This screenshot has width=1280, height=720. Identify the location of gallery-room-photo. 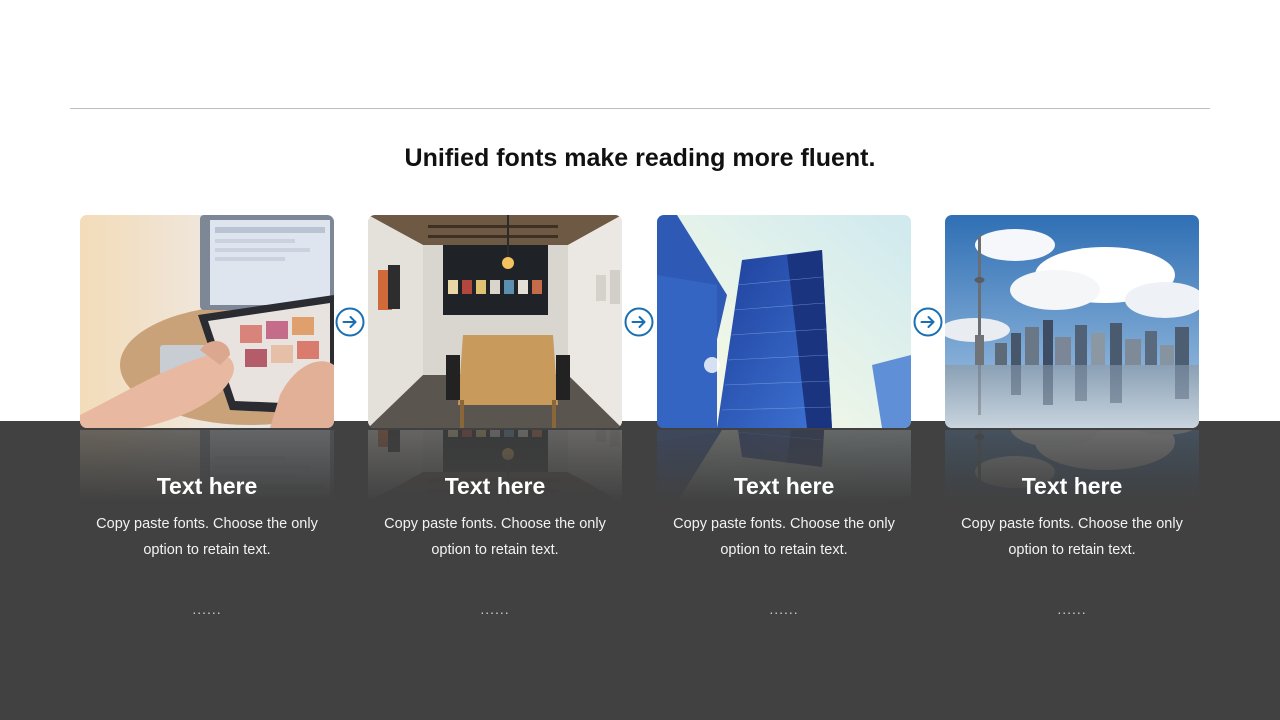
(495, 321).